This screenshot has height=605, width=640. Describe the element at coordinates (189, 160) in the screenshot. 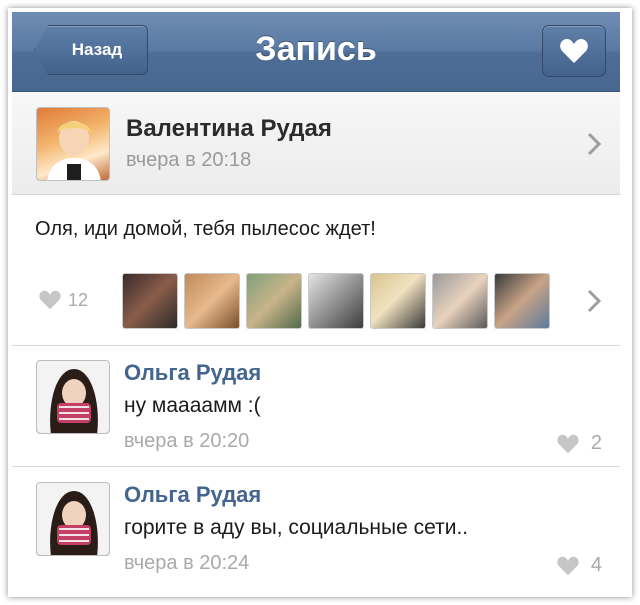

I see `post-timestamp: вчера в 20:18` at that location.